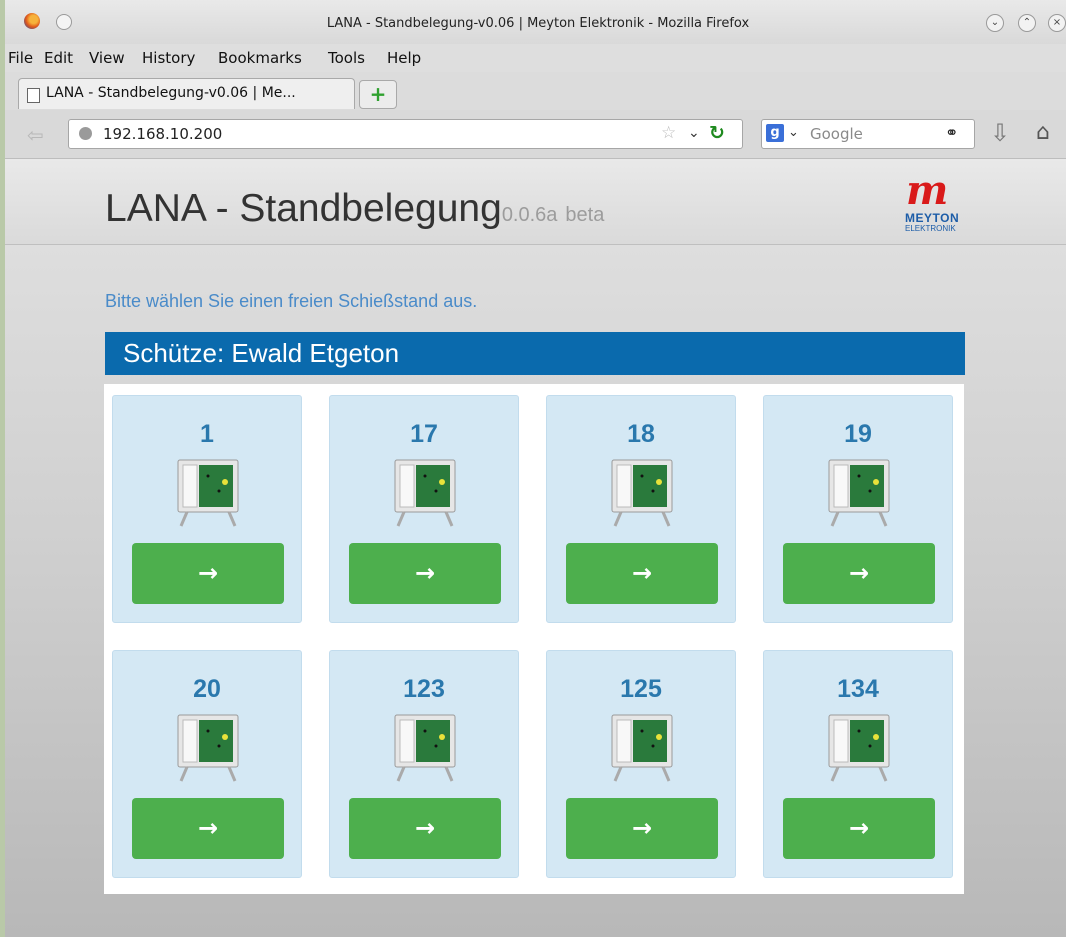  What do you see at coordinates (668, 133) in the screenshot?
I see `bookmark-star-icon: ☆` at bounding box center [668, 133].